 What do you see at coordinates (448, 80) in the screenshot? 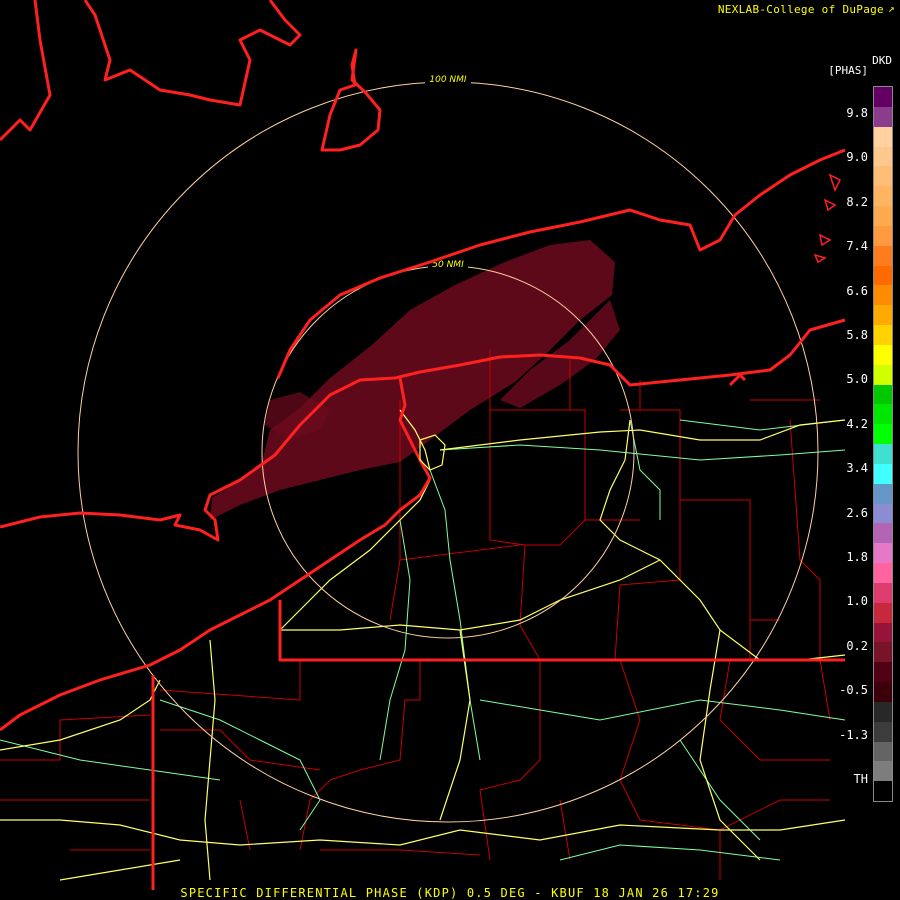
I see `range-ring-label-100: 100 NMI` at bounding box center [448, 80].